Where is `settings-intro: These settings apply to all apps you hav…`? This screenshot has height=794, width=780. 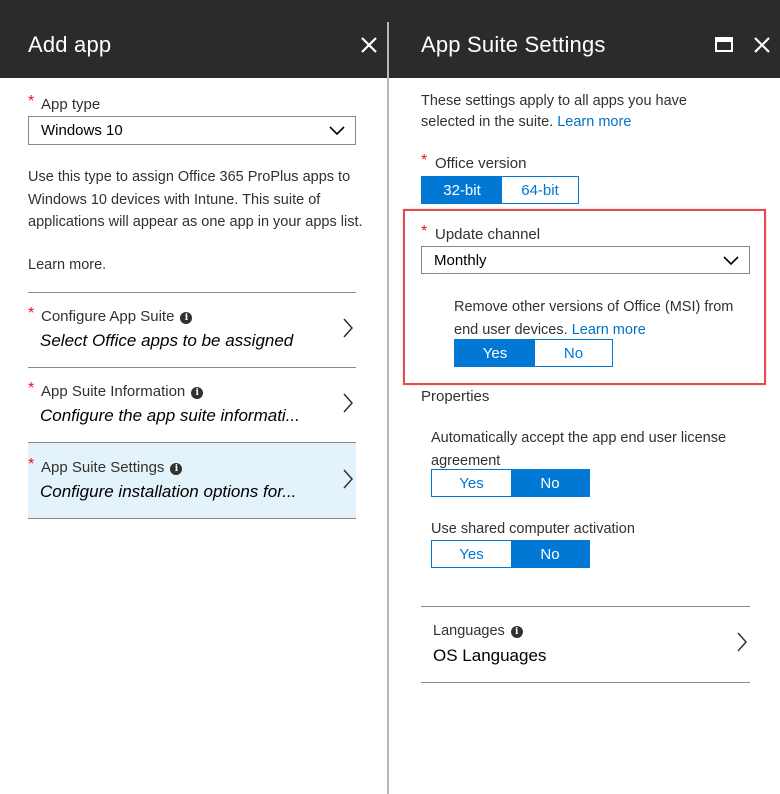 settings-intro: These settings apply to all apps you hav… is located at coordinates (581, 112).